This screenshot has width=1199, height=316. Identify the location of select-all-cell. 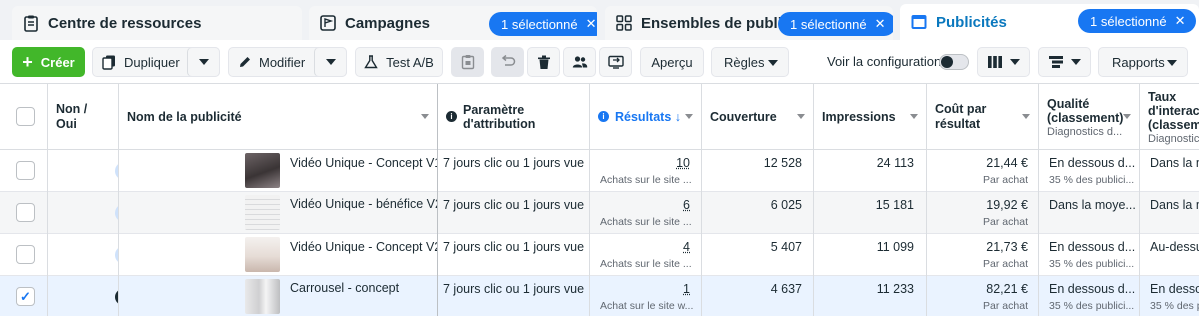
(24, 117).